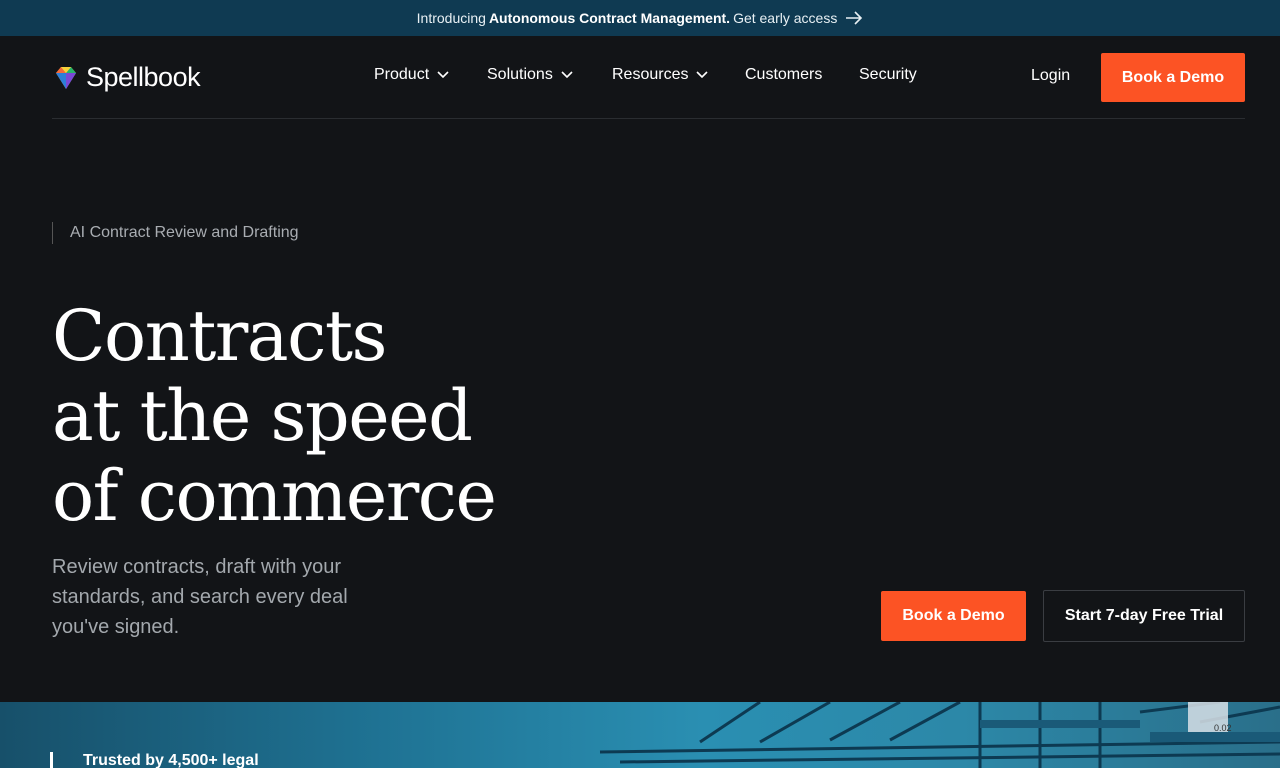  What do you see at coordinates (1223, 728) in the screenshot?
I see `crane-marking: 0.02` at bounding box center [1223, 728].